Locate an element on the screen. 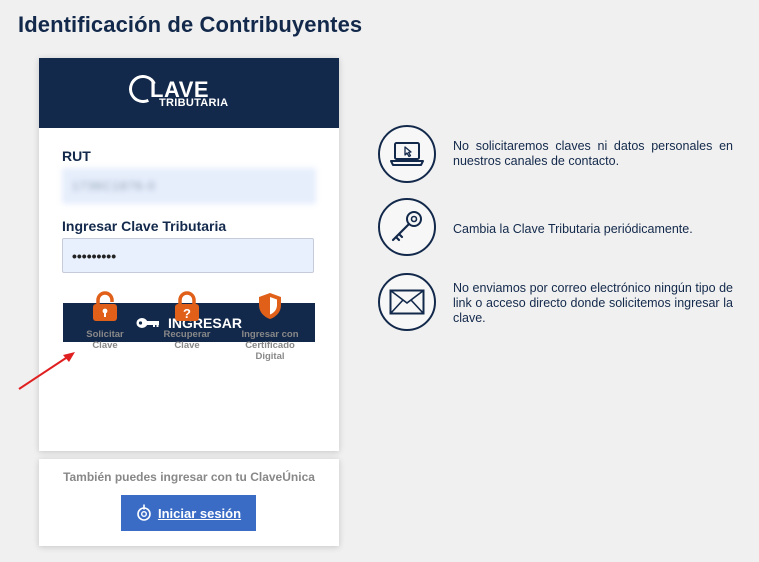 This screenshot has width=759, height=562. certificado-digital-link: Ingresar con Certificado Digital is located at coordinates (270, 326).